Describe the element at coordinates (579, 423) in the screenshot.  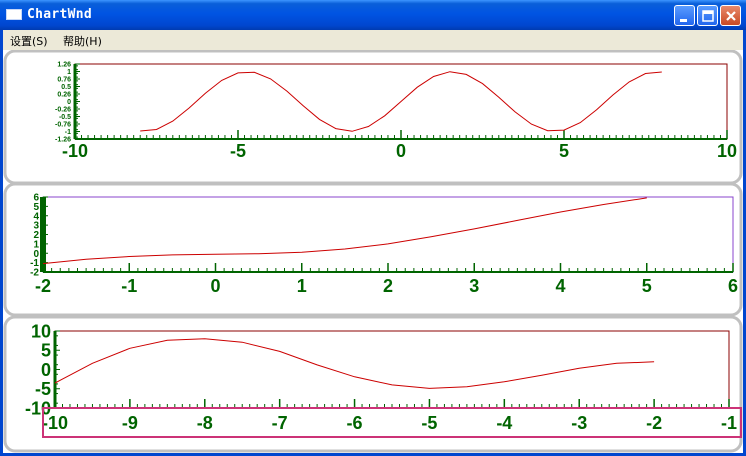
I see `x-tick-label: -3` at that location.